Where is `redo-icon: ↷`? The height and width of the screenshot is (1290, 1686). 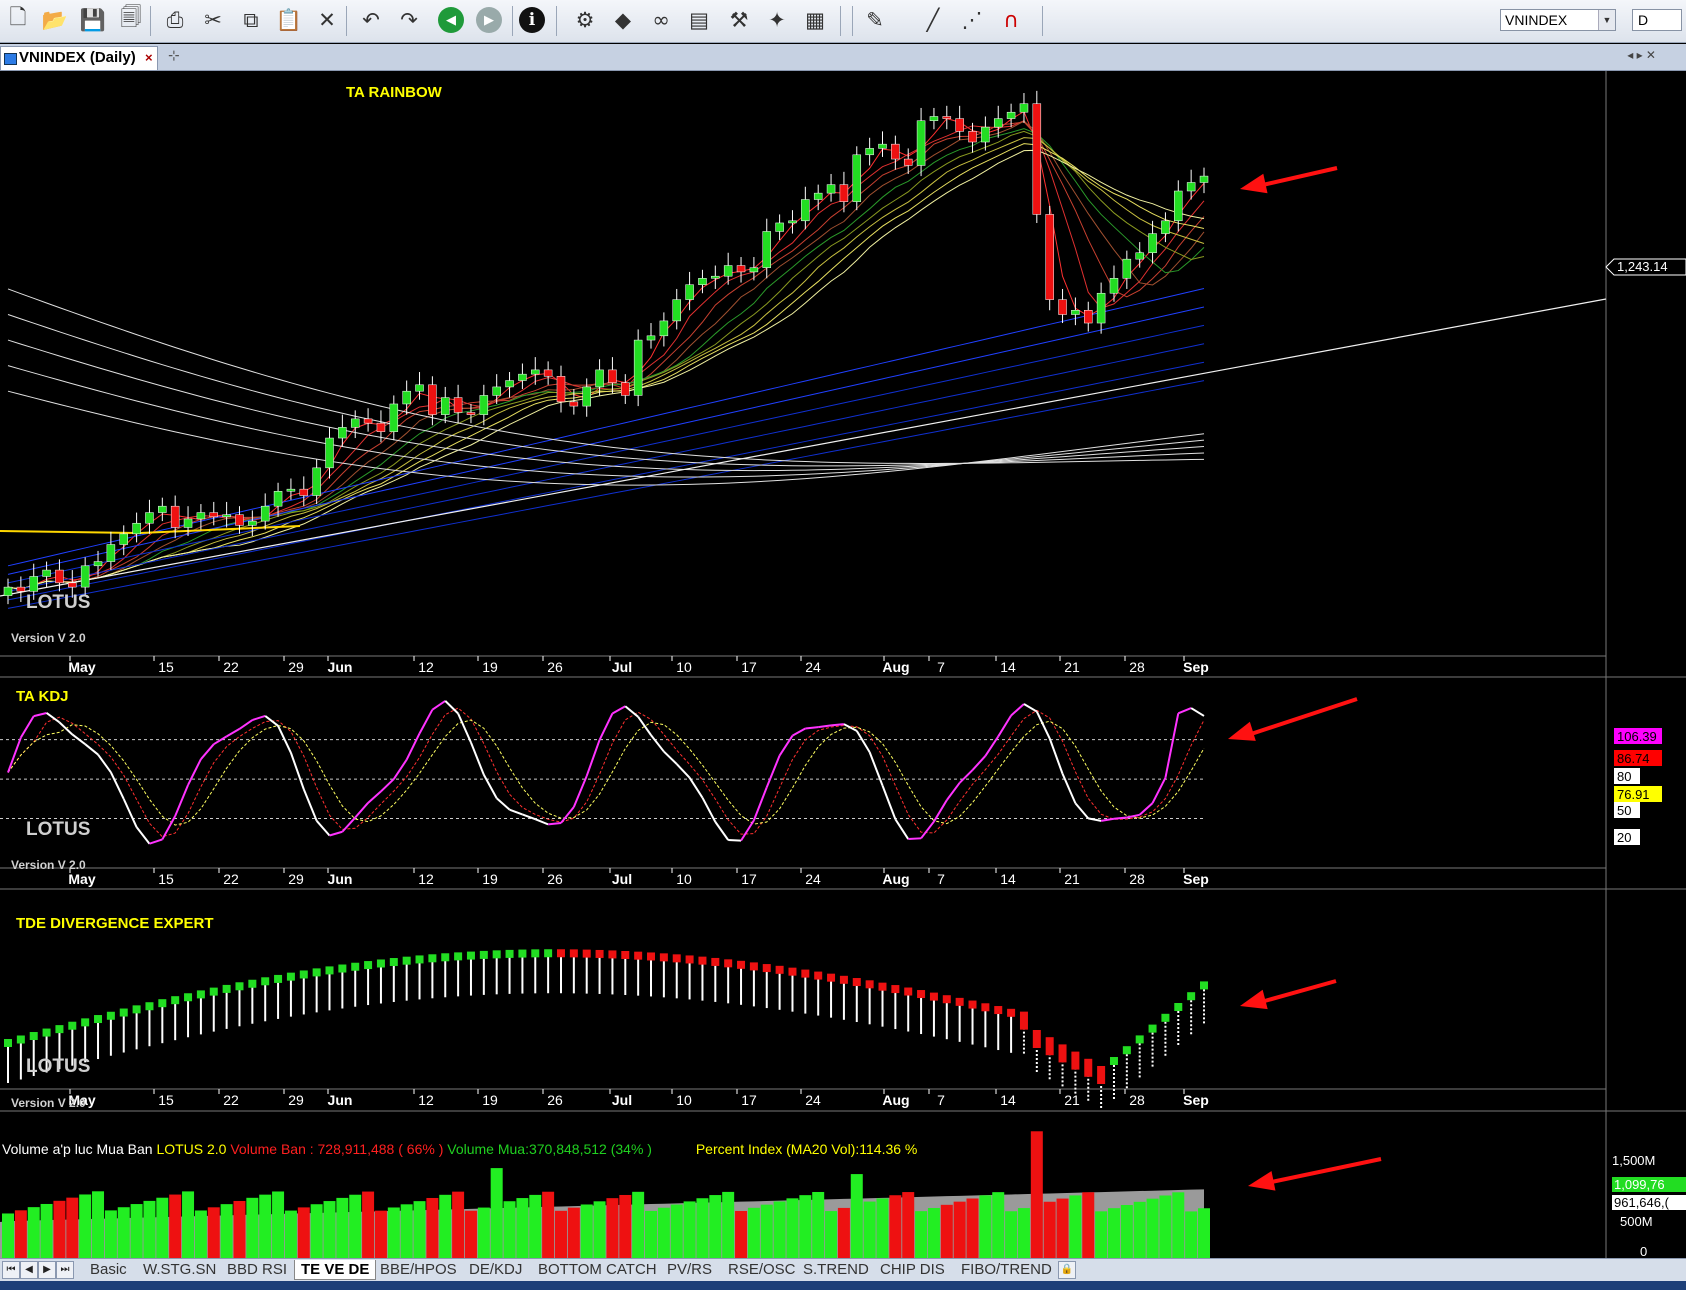
redo-icon: ↷ is located at coordinates (409, 20).